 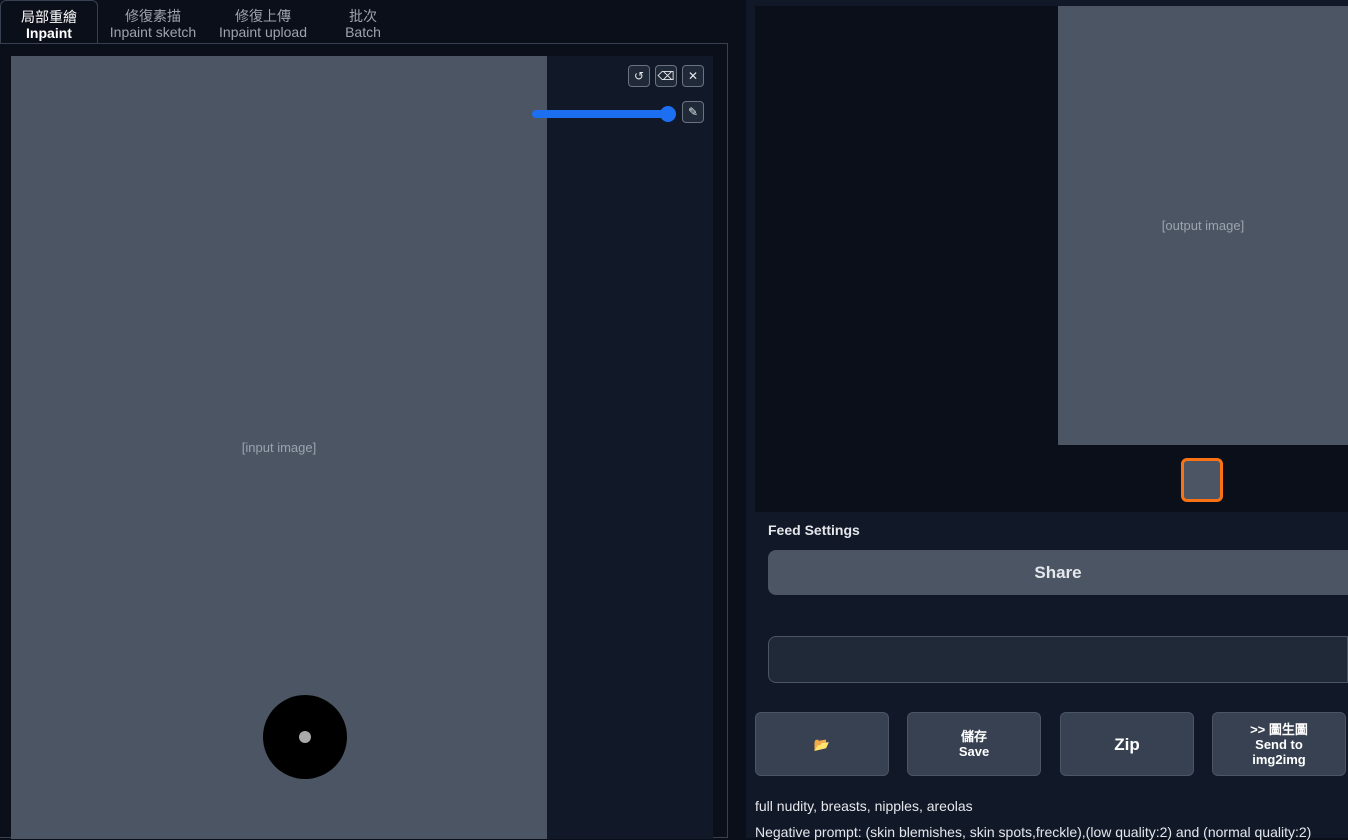 What do you see at coordinates (1202, 480) in the screenshot?
I see `gallery-thumbnail` at bounding box center [1202, 480].